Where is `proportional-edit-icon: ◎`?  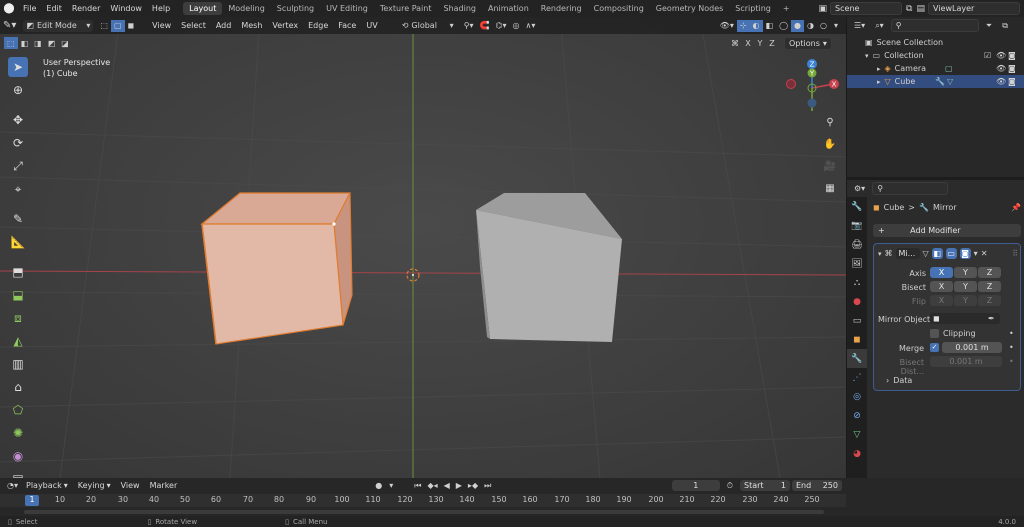 proportional-edit-icon: ◎ is located at coordinates (516, 26).